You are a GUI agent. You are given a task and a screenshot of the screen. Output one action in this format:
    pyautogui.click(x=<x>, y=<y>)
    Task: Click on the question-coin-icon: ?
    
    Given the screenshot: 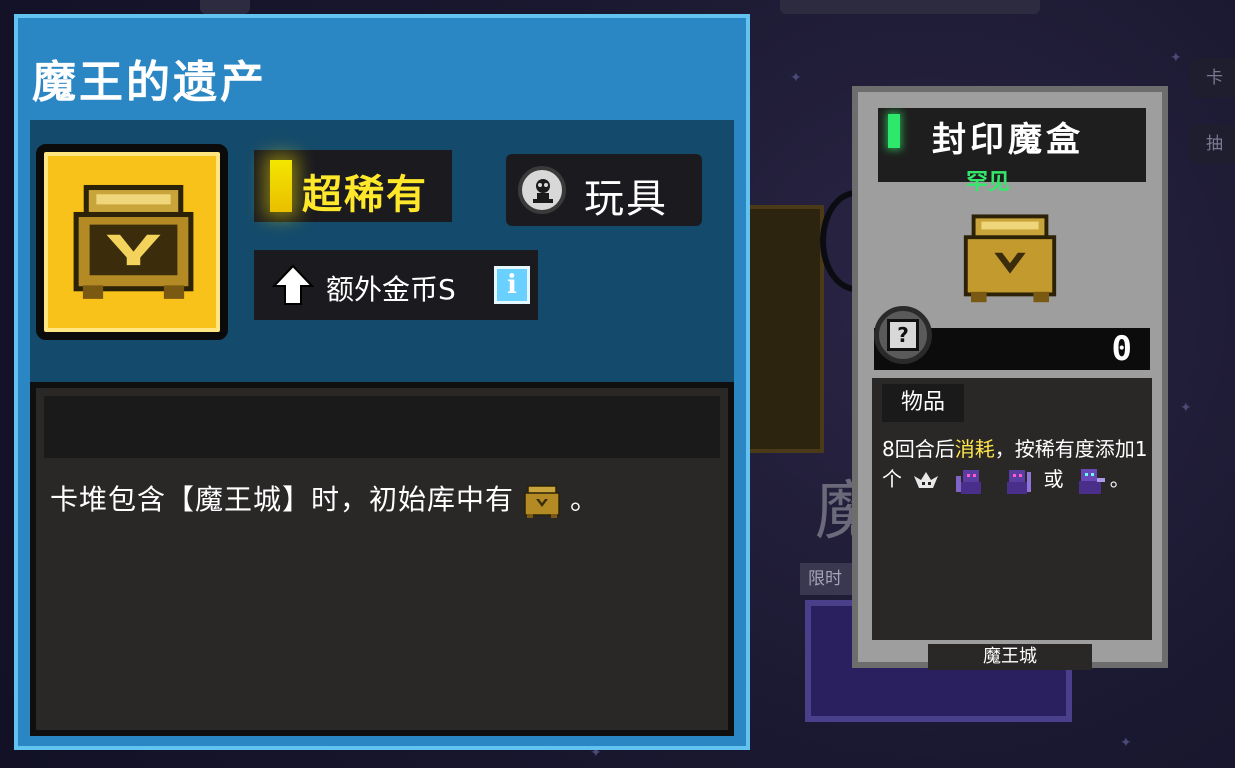 What is the action you would take?
    pyautogui.click(x=903, y=335)
    